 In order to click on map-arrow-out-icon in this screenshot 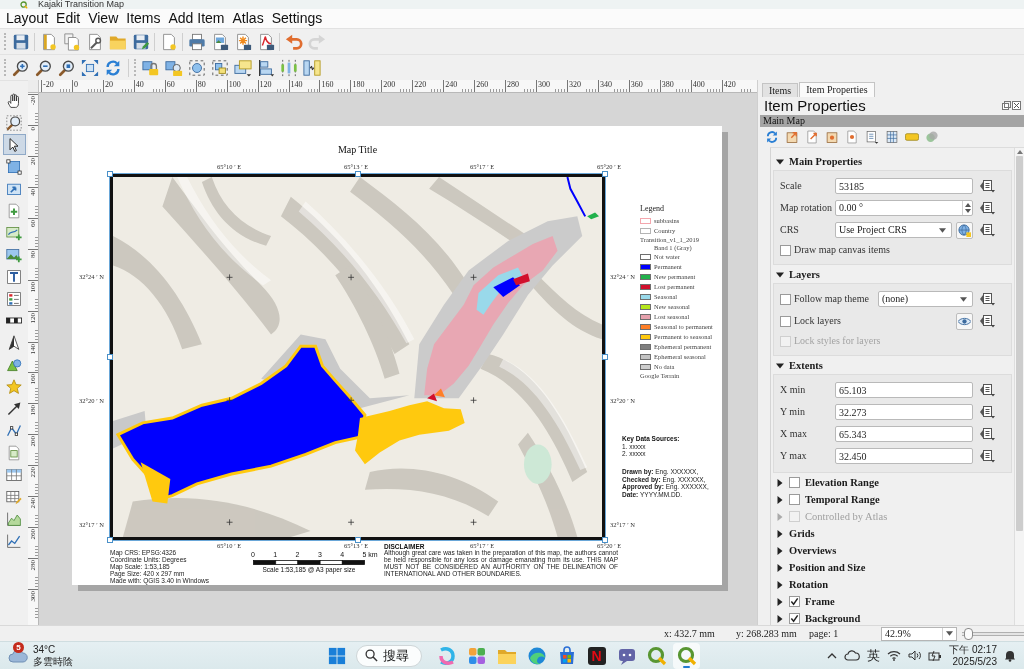, I will do `click(792, 137)`.